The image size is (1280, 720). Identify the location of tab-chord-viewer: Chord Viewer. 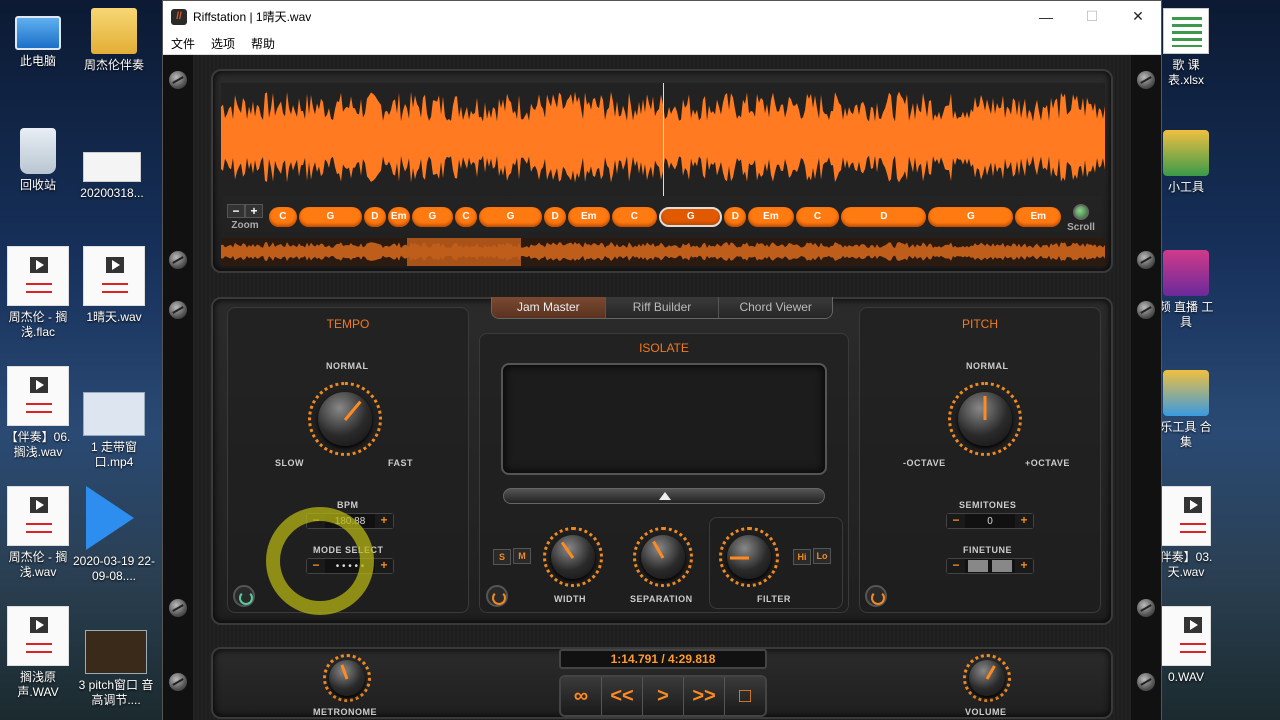
(775, 307).